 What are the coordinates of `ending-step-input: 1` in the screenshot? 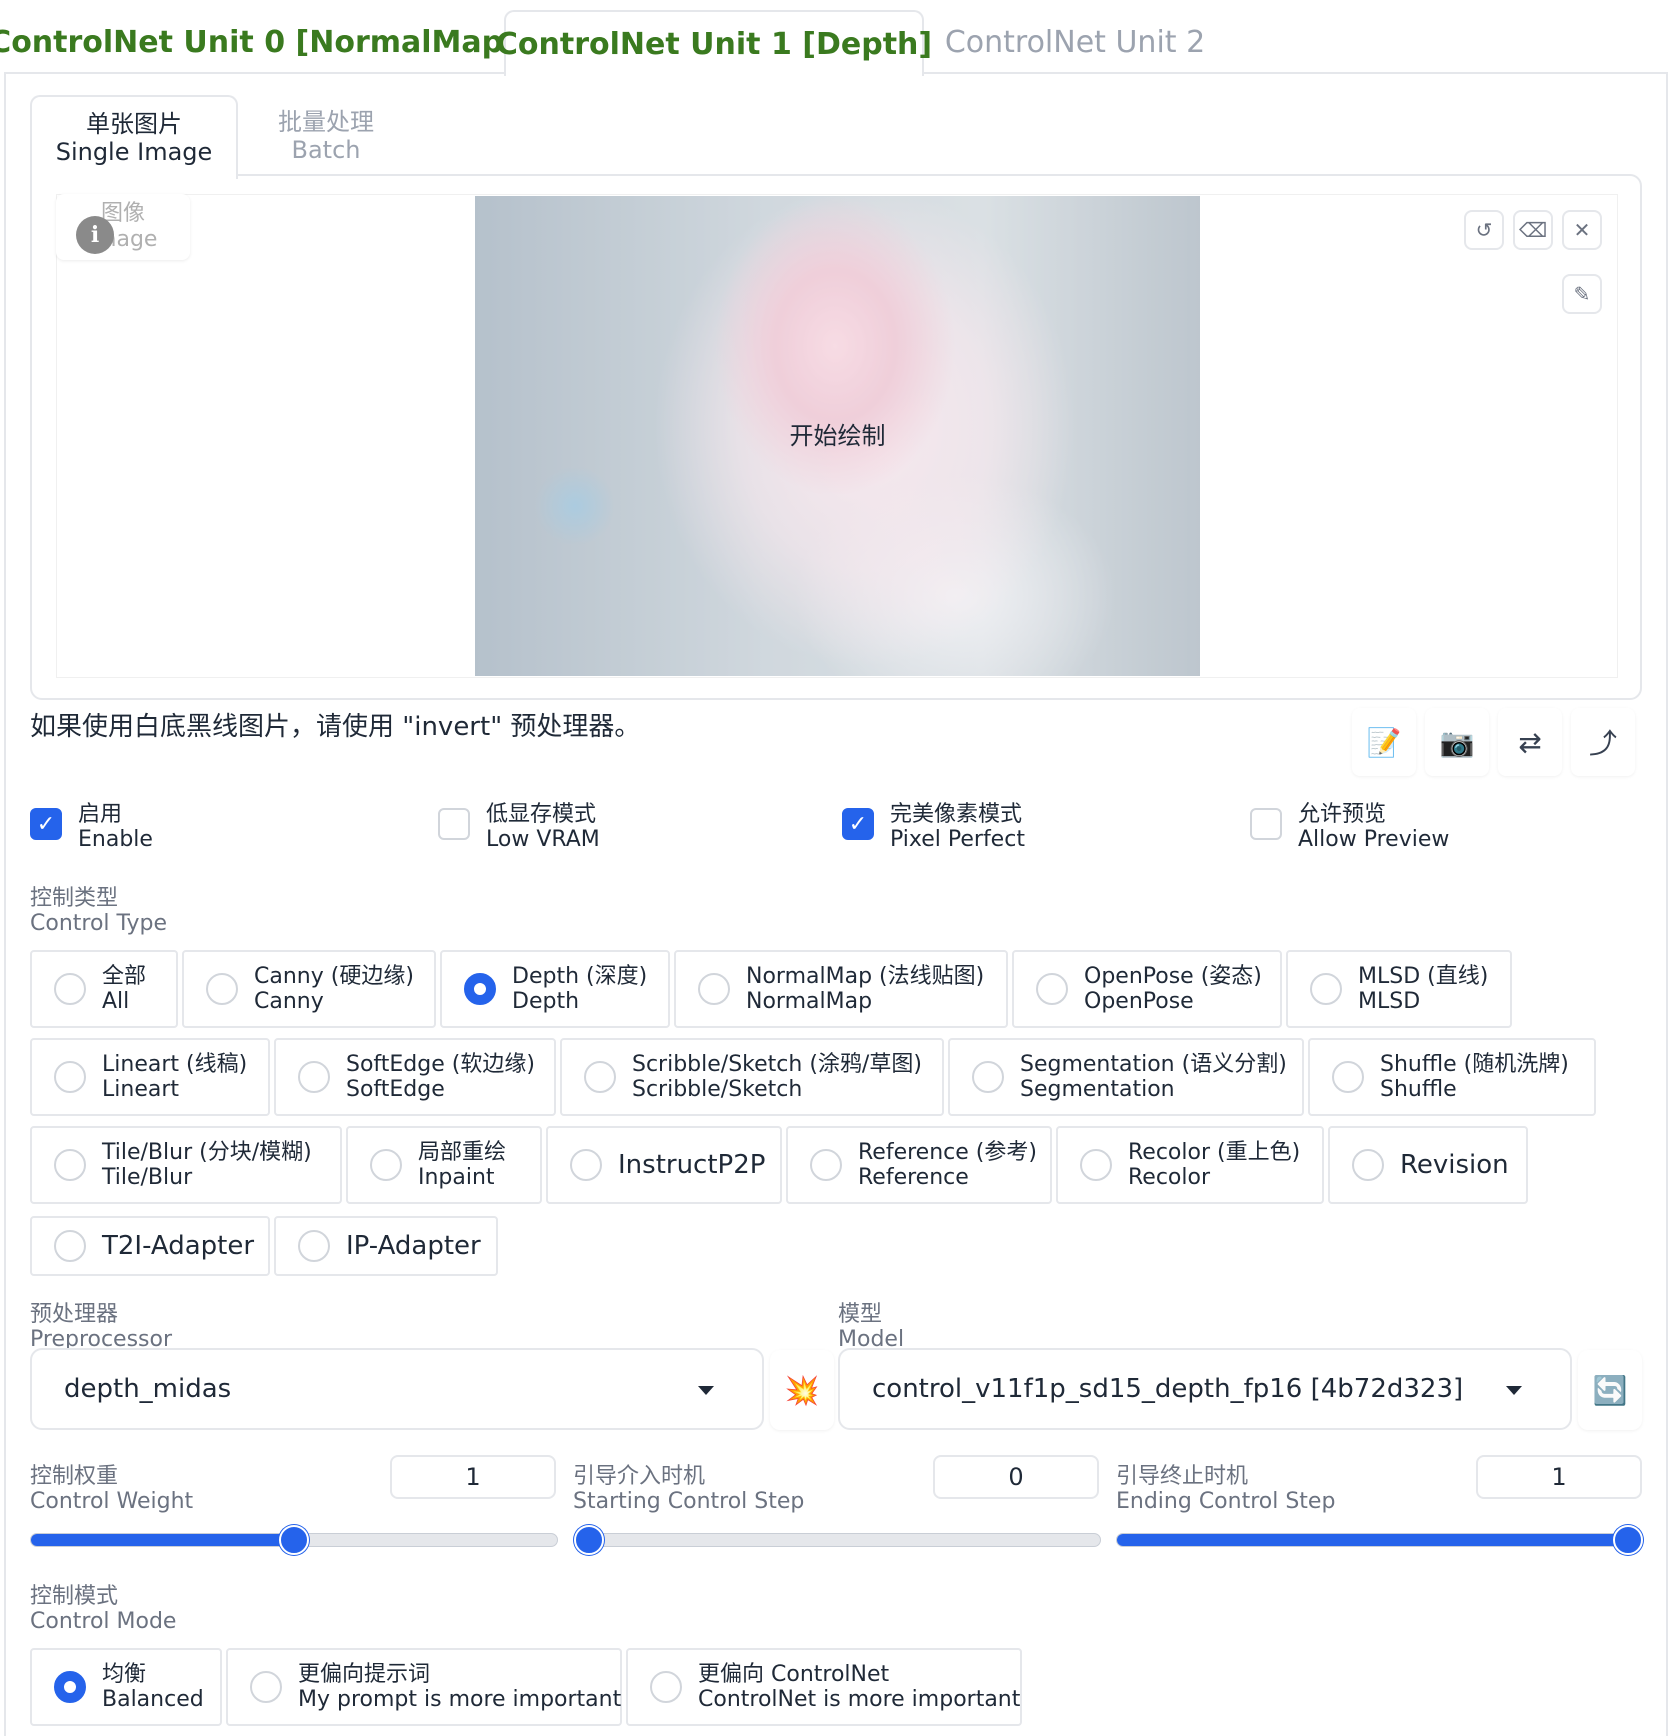 It's located at (1559, 1477).